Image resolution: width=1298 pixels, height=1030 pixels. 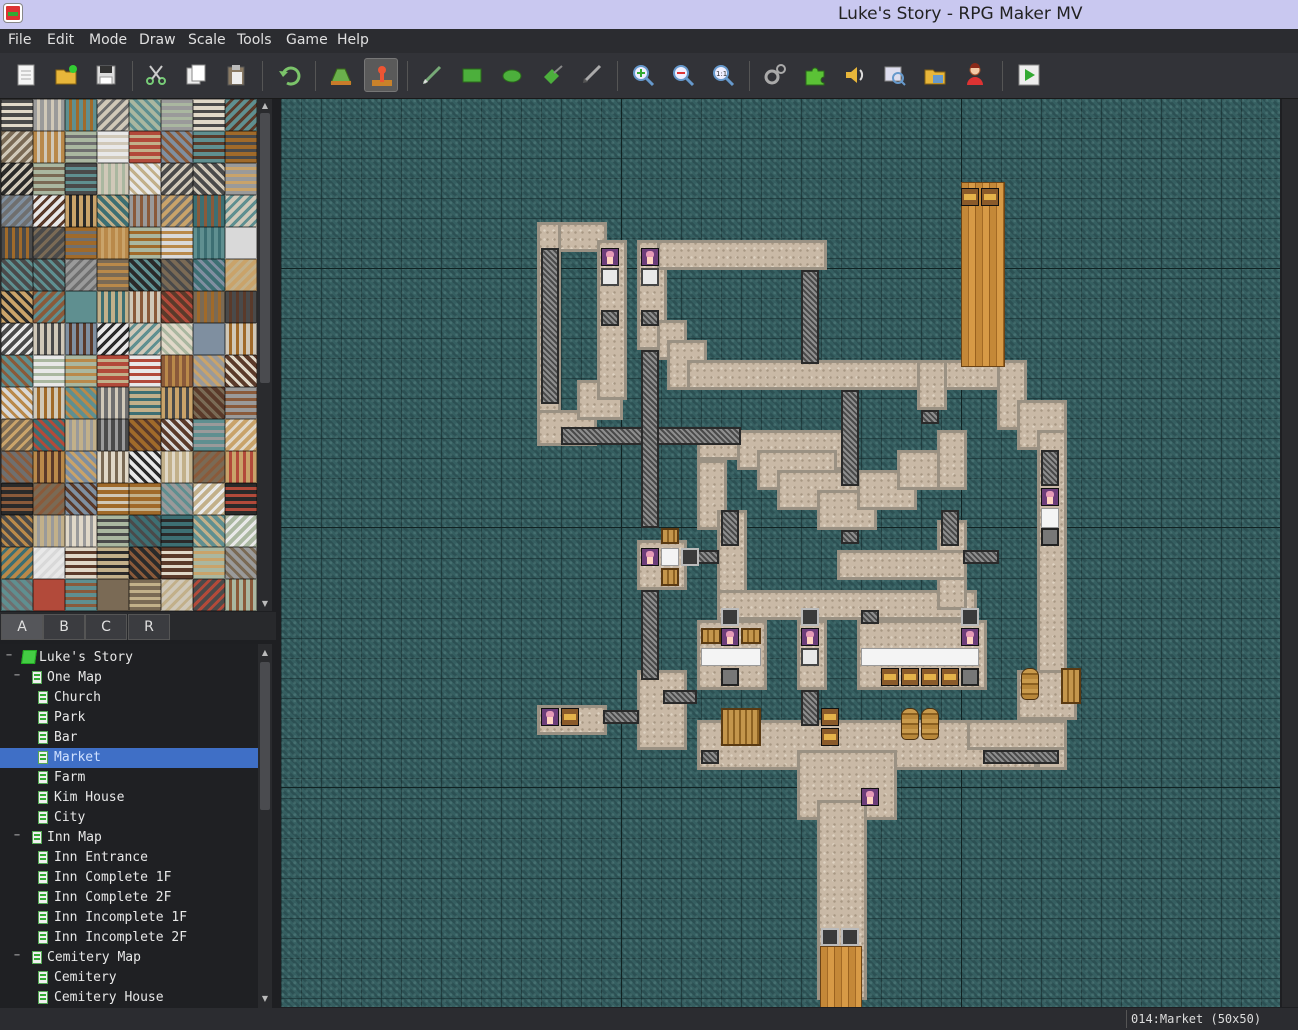 I want to click on menu-tools: Tools, so click(x=254, y=40).